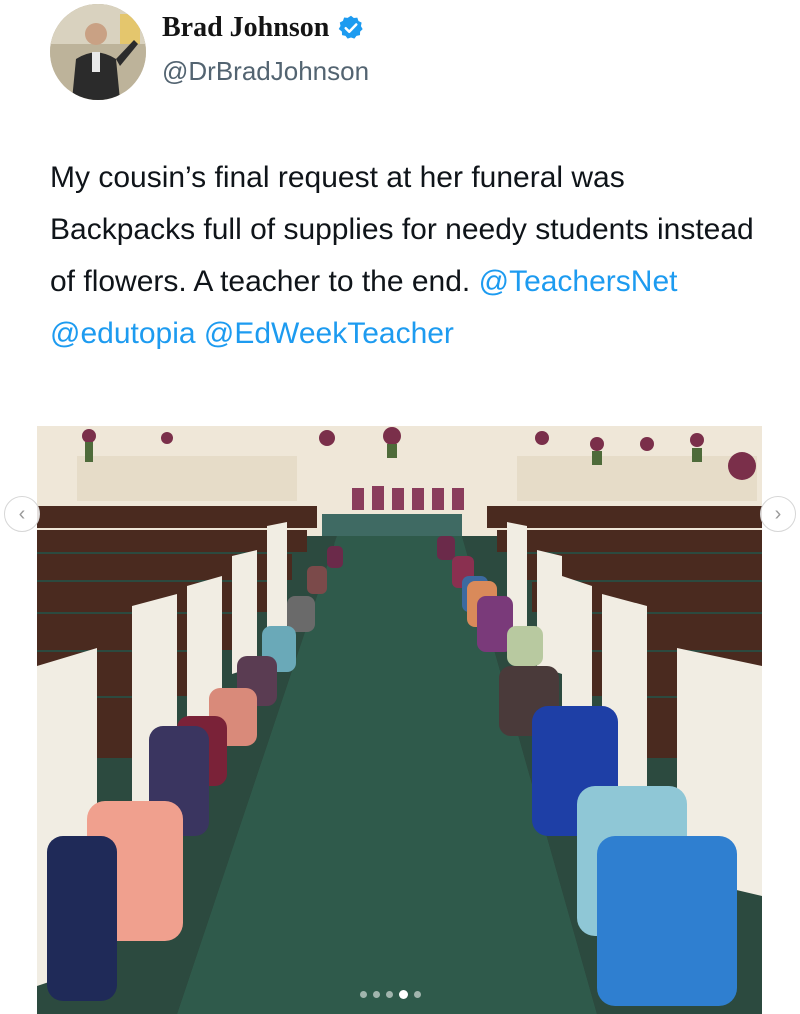  I want to click on chevron-right-icon: ›, so click(778, 513).